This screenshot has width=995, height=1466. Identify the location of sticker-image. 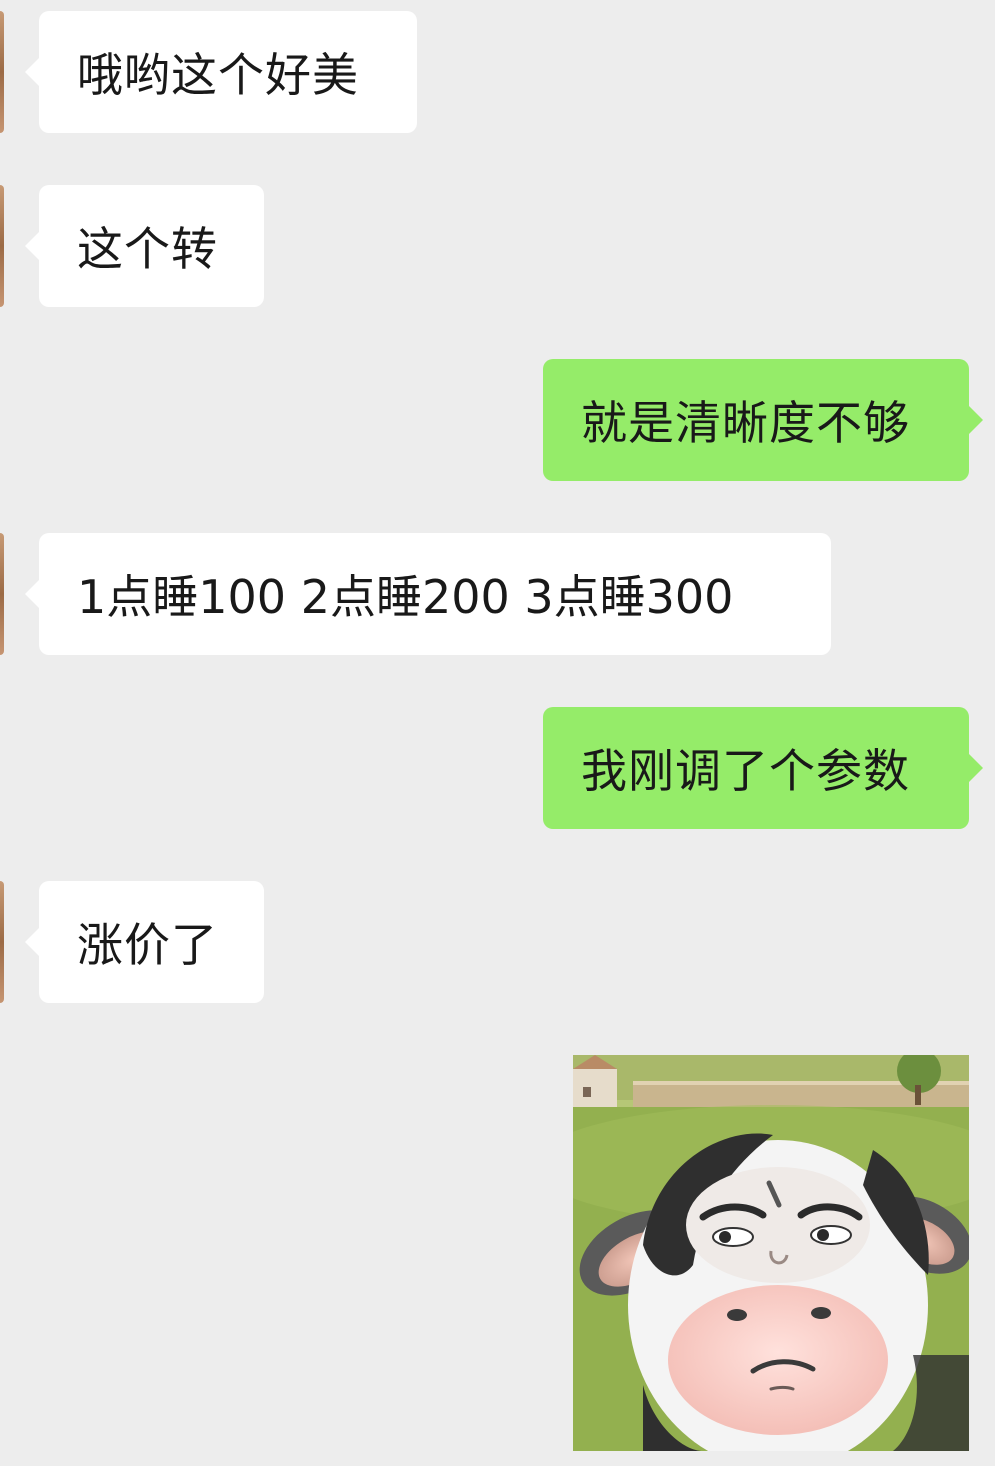
(771, 1253).